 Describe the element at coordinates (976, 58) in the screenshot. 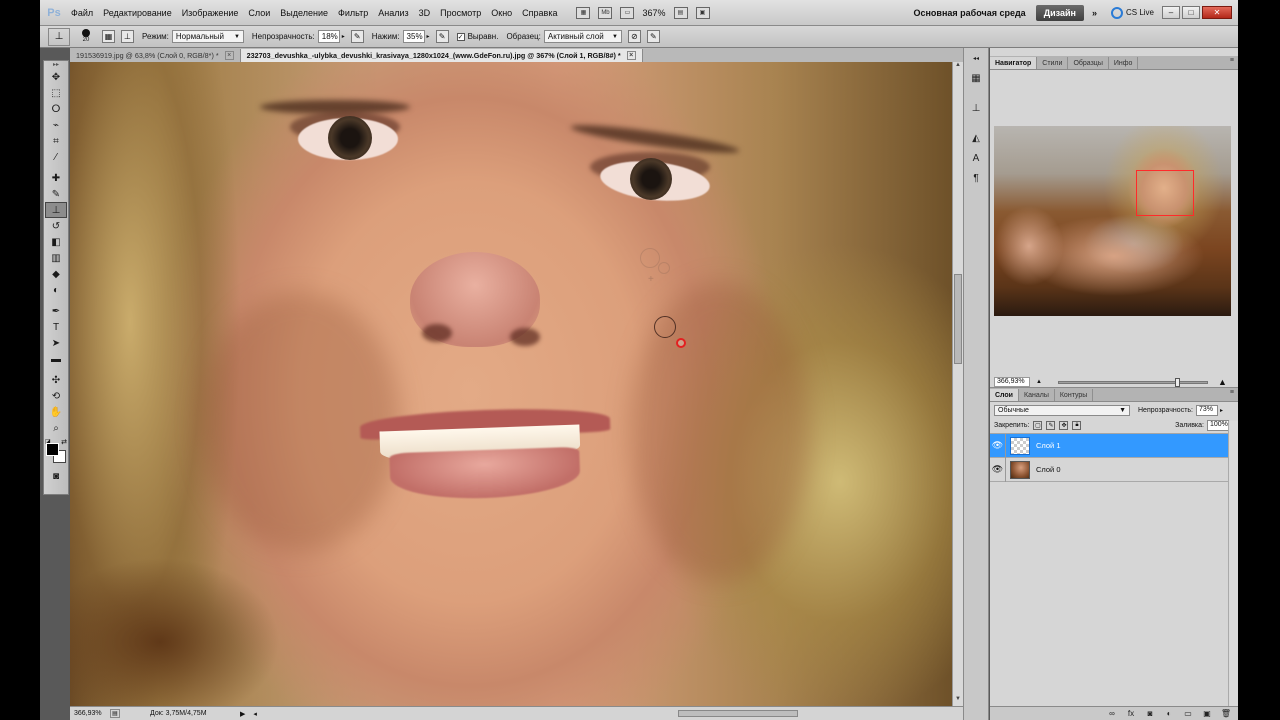

I see `strip-collapse-icon: ◂◂` at that location.